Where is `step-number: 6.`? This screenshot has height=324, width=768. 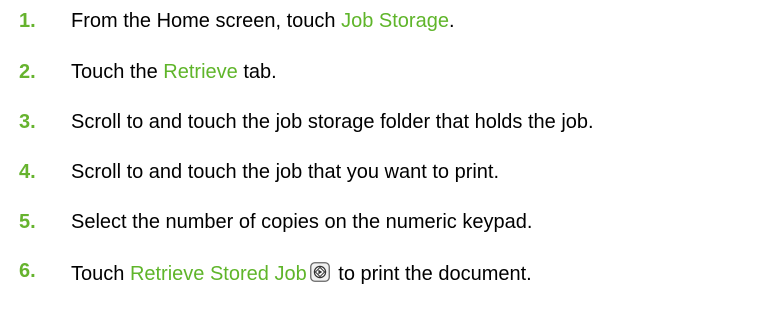 step-number: 6. is located at coordinates (27, 271).